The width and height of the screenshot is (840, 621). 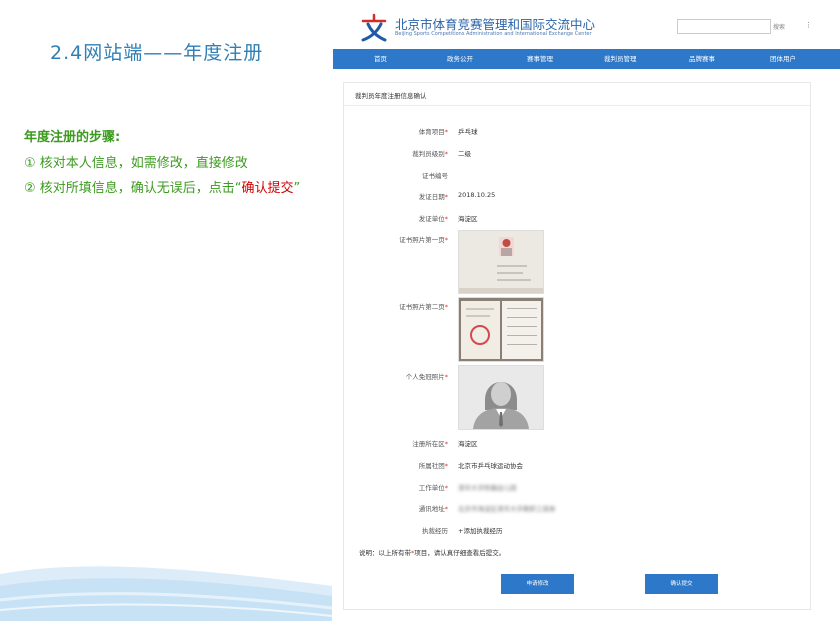 What do you see at coordinates (396, 153) in the screenshot?
I see `label-referee-level: 裁判员级别*` at bounding box center [396, 153].